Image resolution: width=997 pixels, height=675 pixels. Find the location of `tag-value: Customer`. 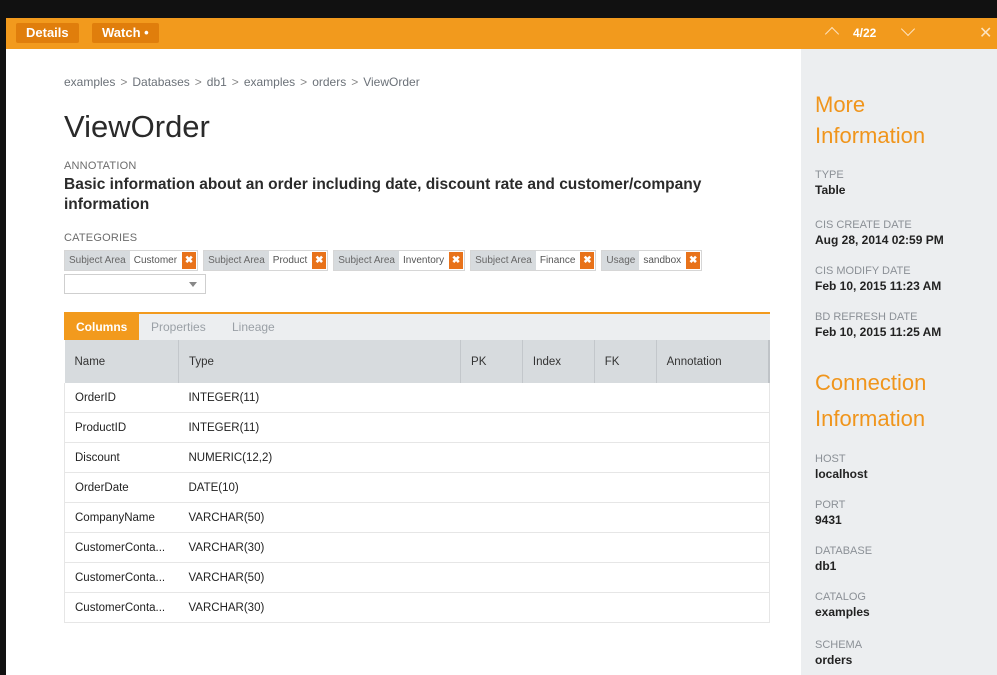

tag-value: Customer is located at coordinates (155, 260).